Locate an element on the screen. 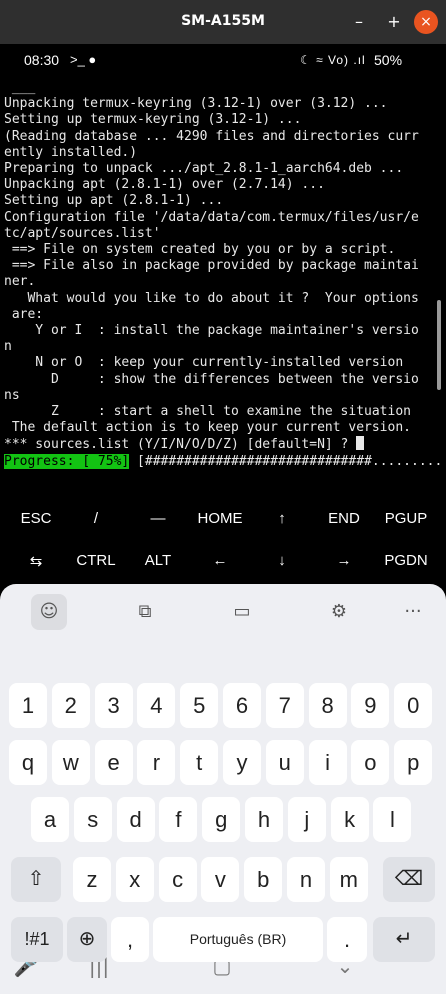  progress-label: Progress: [ 75%] is located at coordinates (67, 461).